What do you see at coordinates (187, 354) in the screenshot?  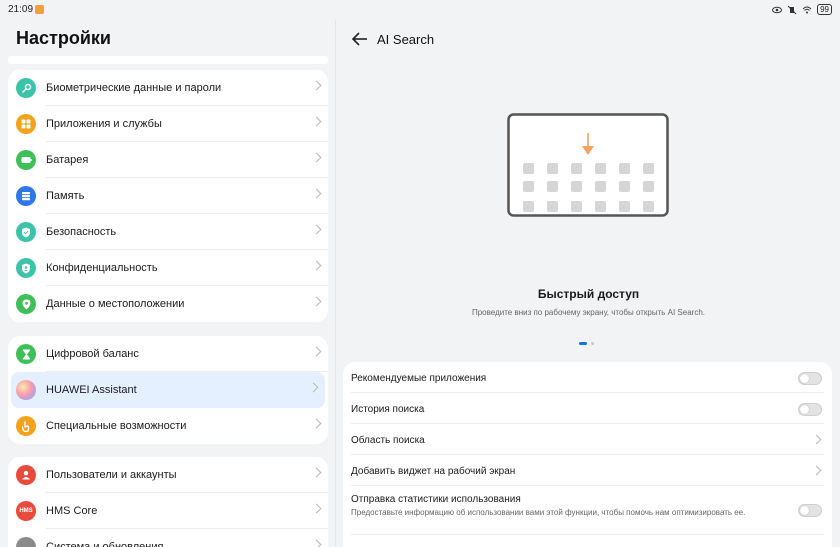 I see `settings-item-label: Цифровой баланс` at bounding box center [187, 354].